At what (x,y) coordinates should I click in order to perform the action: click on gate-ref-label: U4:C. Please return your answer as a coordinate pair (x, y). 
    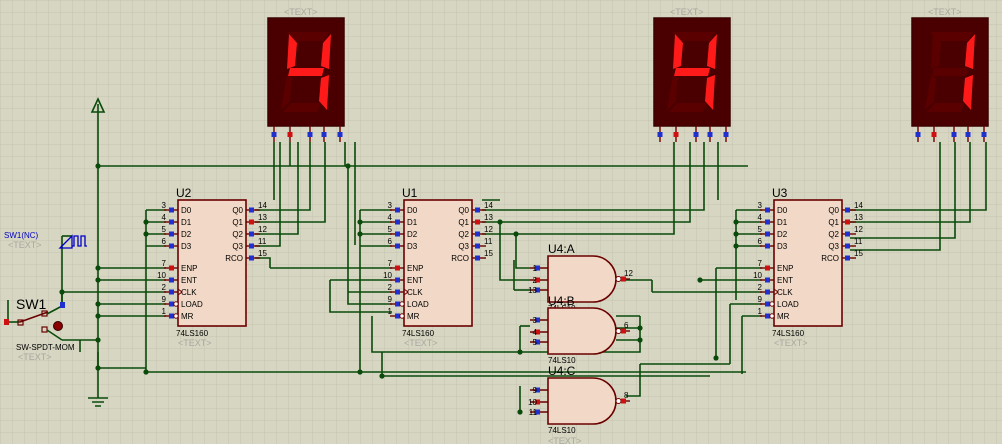
    Looking at the image, I should click on (562, 371).